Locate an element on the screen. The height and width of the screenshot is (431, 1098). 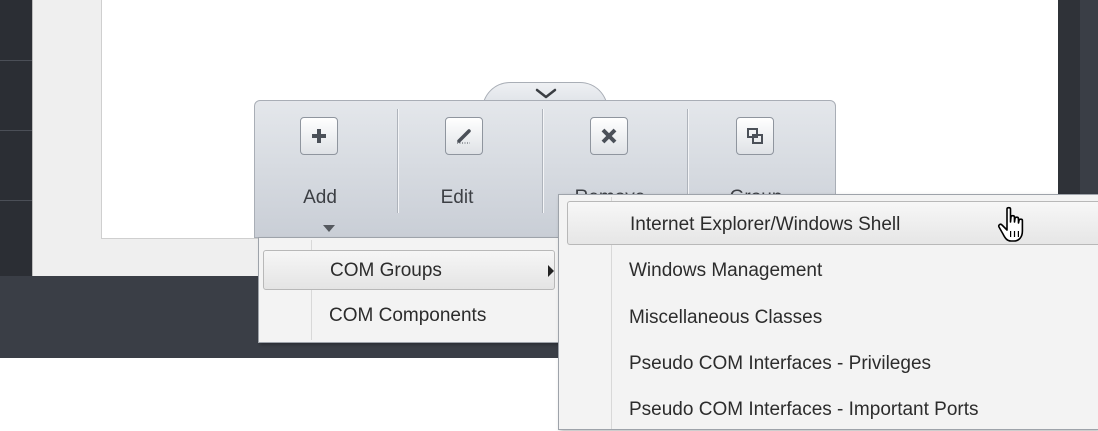
add-context-menu: COM Groups COM Components is located at coordinates (409, 290).